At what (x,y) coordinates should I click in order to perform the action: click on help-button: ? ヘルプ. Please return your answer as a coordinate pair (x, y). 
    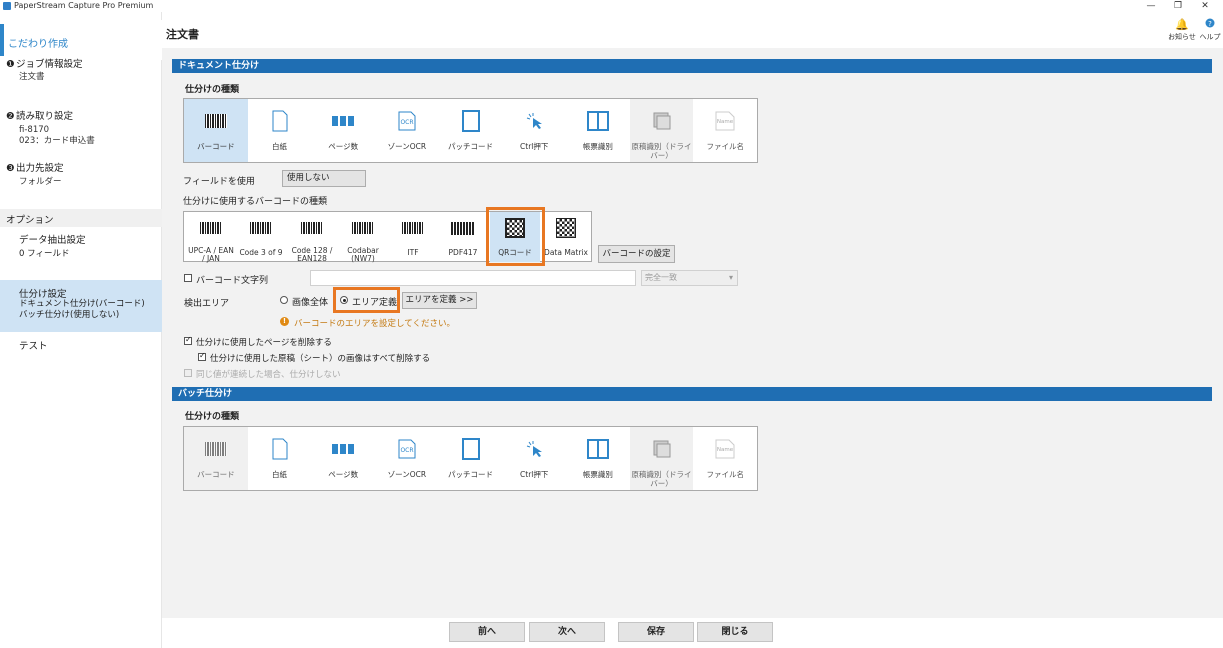
    Looking at the image, I should click on (1210, 30).